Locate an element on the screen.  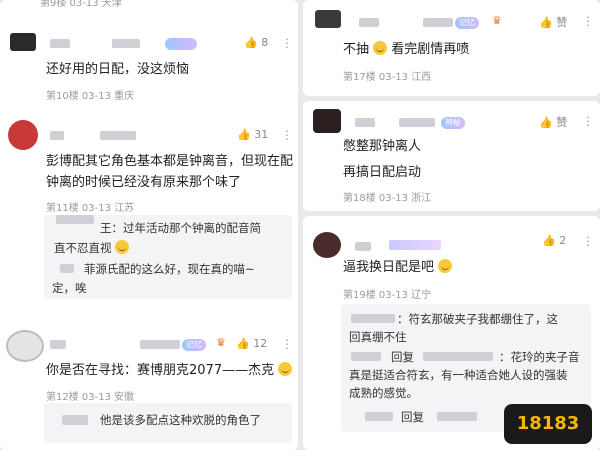
site-logo: 18183 is located at coordinates (548, 424).